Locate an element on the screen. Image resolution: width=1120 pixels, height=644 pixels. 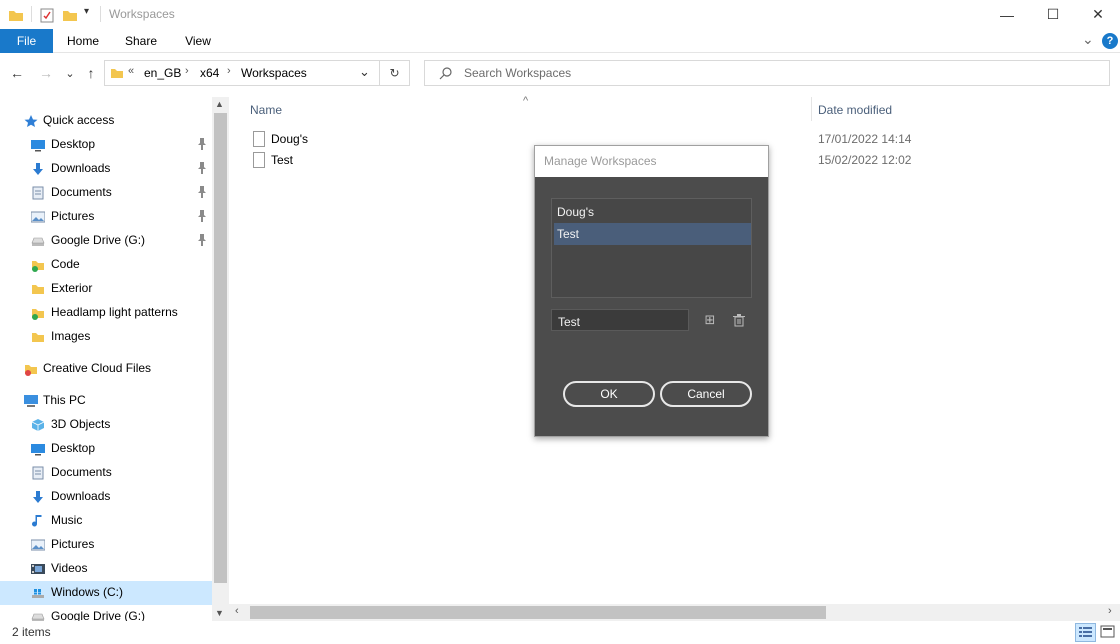
close-icon: ✕ is located at coordinates (1098, 14).